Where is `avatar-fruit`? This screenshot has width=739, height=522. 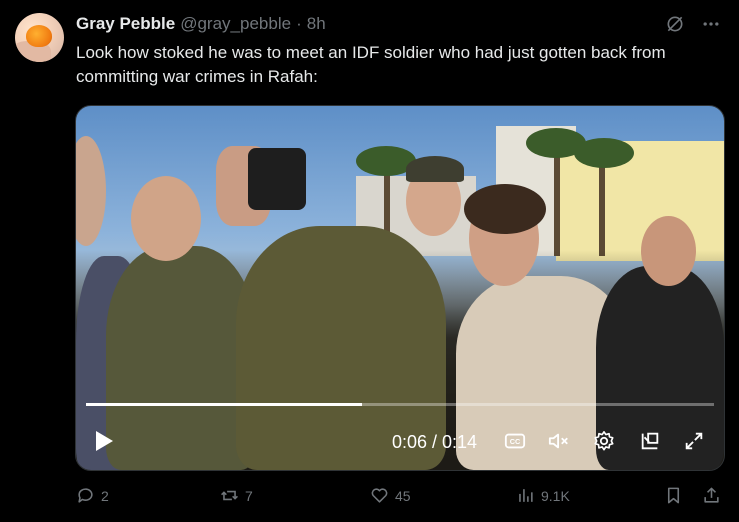
avatar-fruit is located at coordinates (39, 36).